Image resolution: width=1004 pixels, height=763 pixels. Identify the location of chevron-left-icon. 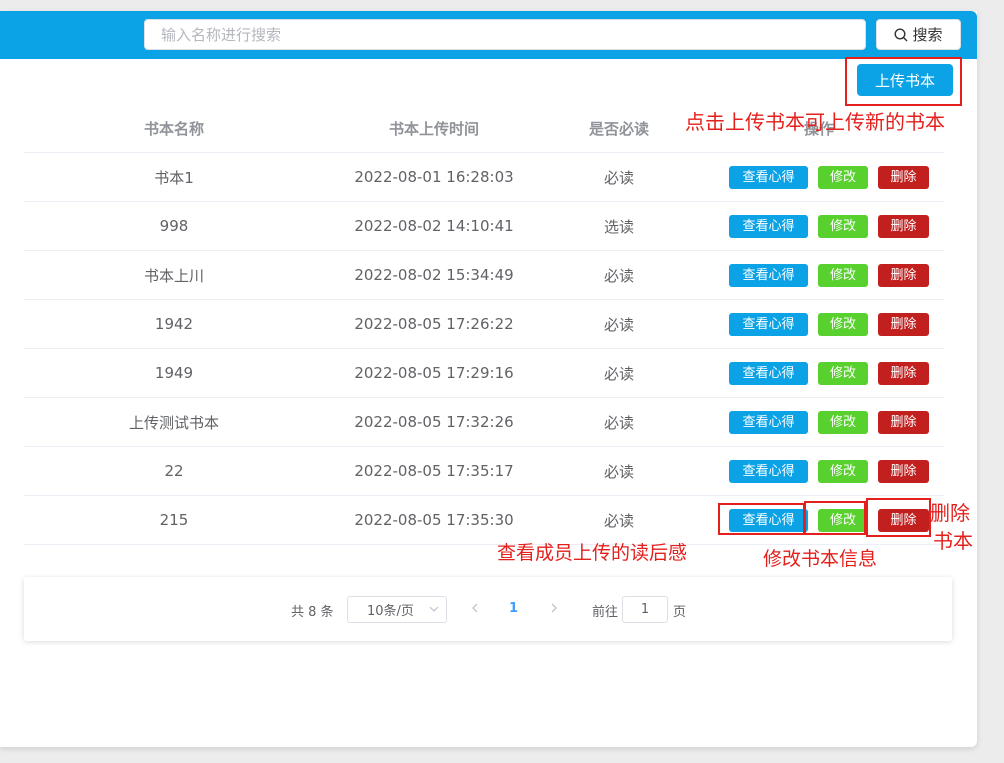
(475, 608).